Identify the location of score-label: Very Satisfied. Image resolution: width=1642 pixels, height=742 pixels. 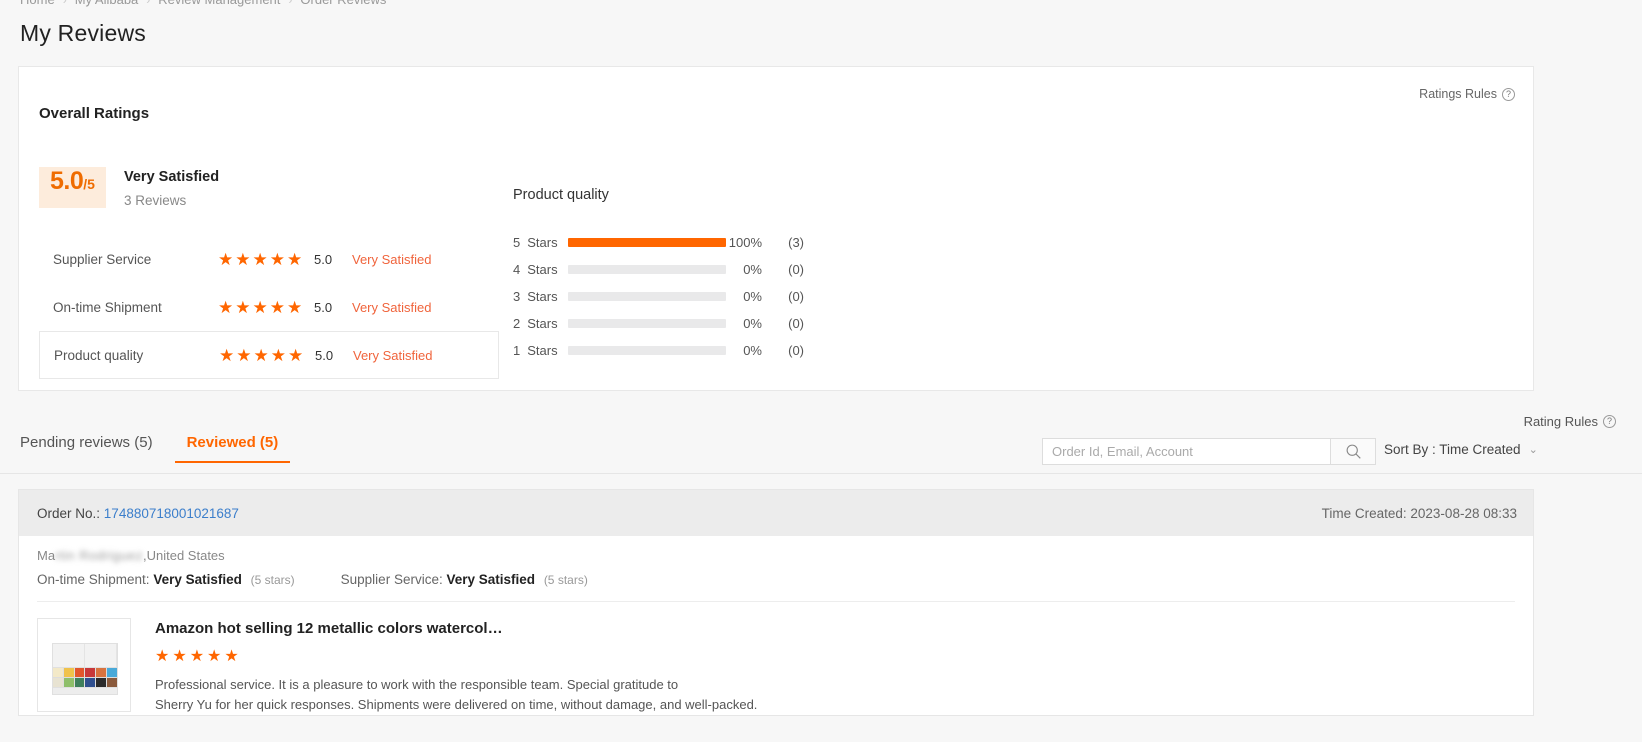
(172, 177).